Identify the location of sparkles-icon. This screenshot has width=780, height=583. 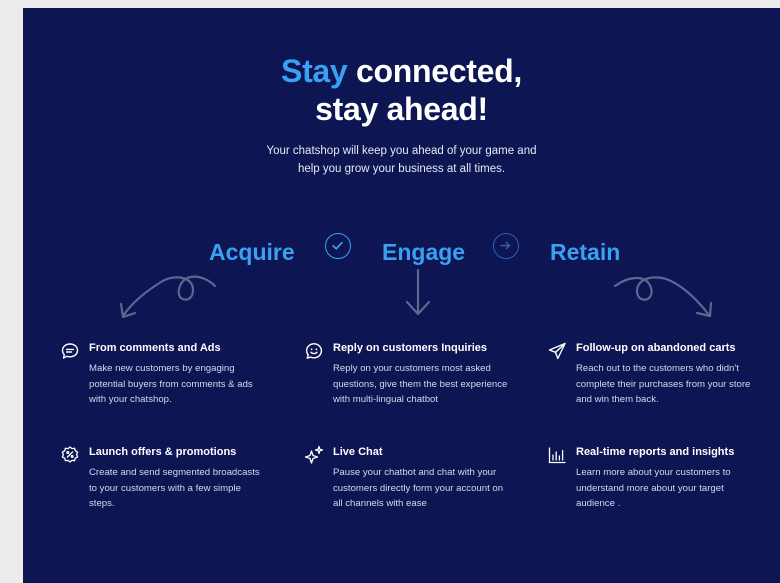
(314, 454).